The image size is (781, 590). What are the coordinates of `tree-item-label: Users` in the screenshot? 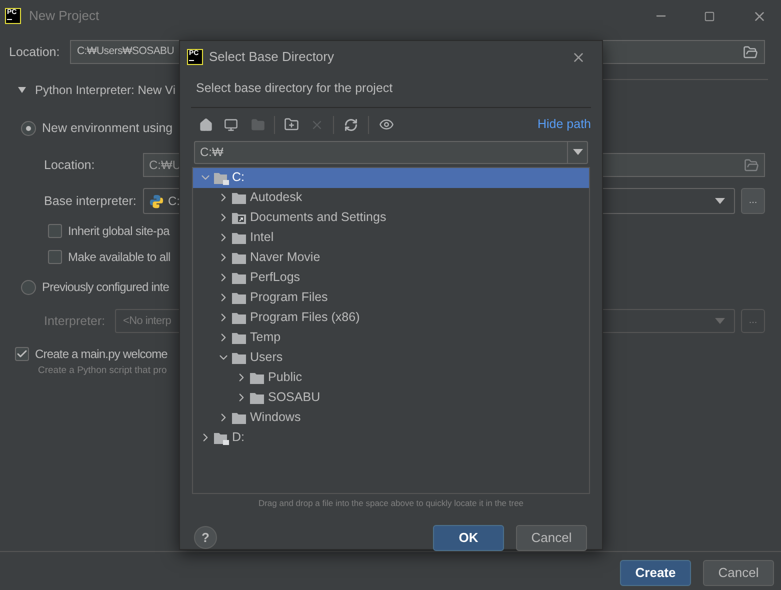 It's located at (266, 357).